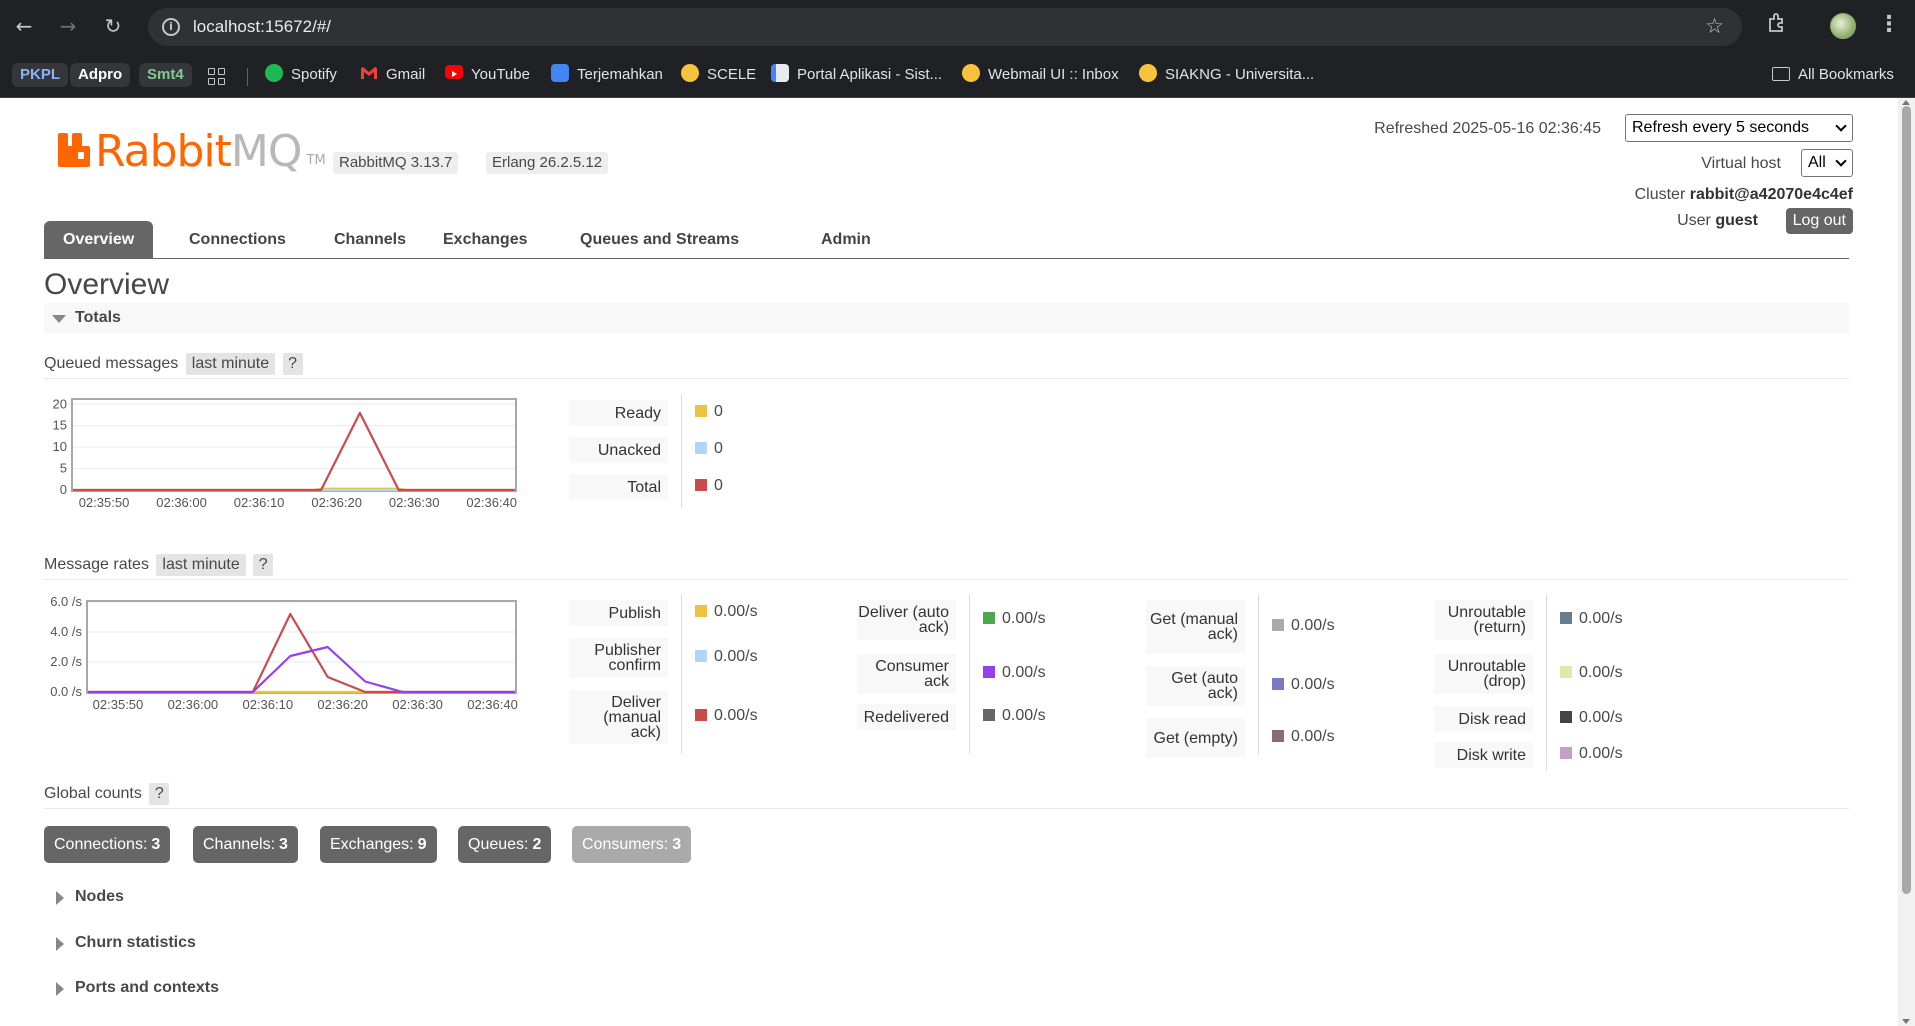 The width and height of the screenshot is (1915, 1026). I want to click on portal-icon, so click(780, 73).